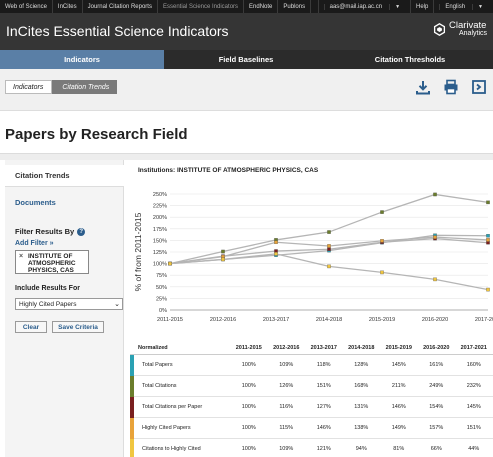 The image size is (493, 457). Describe the element at coordinates (68, 6) in the screenshot. I see `link-incites: InCites` at that location.